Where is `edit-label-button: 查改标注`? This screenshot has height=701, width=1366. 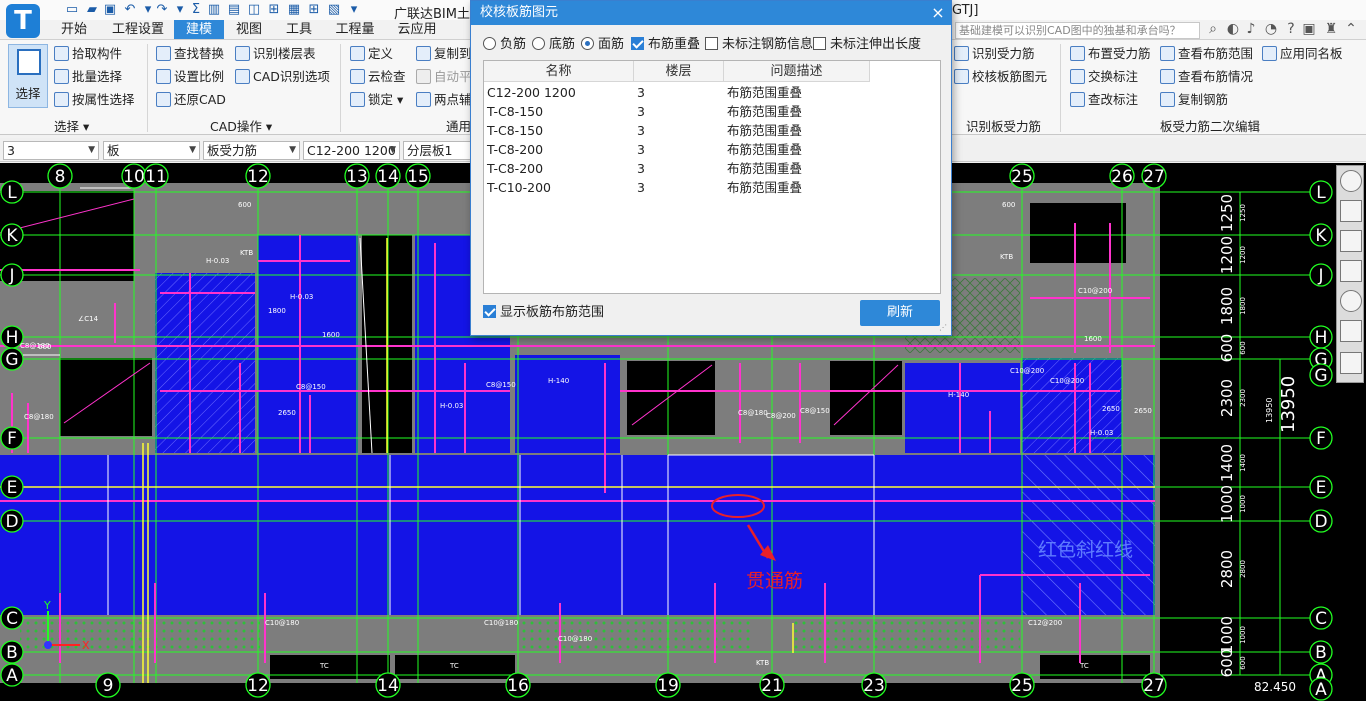
edit-label-button: 查改标注 is located at coordinates (1104, 100).